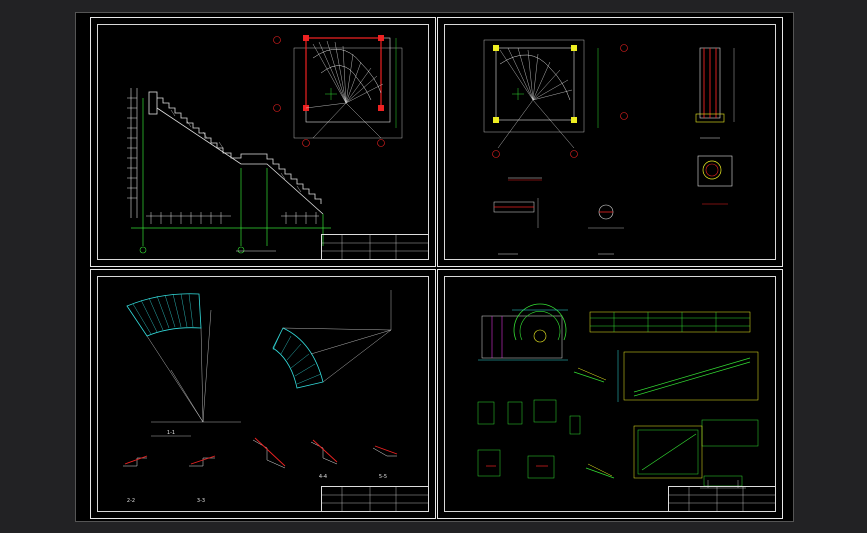  I want to click on stair-section-drawing, so click(265, 144).